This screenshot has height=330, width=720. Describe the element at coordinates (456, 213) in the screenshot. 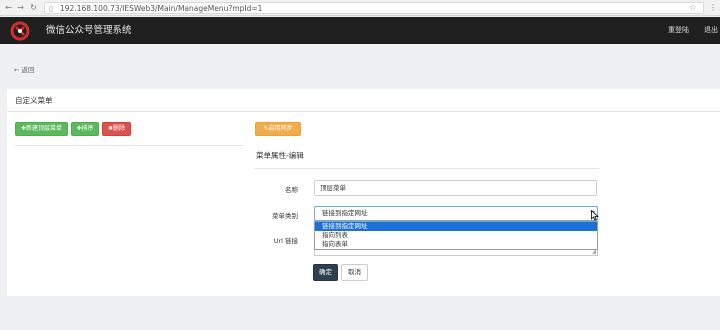

I see `type-select: 链接到指定网址 ▼` at that location.